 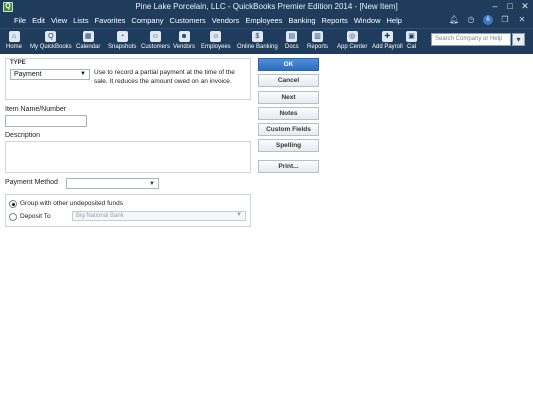 I want to click on menu-file: File, so click(x=20, y=20).